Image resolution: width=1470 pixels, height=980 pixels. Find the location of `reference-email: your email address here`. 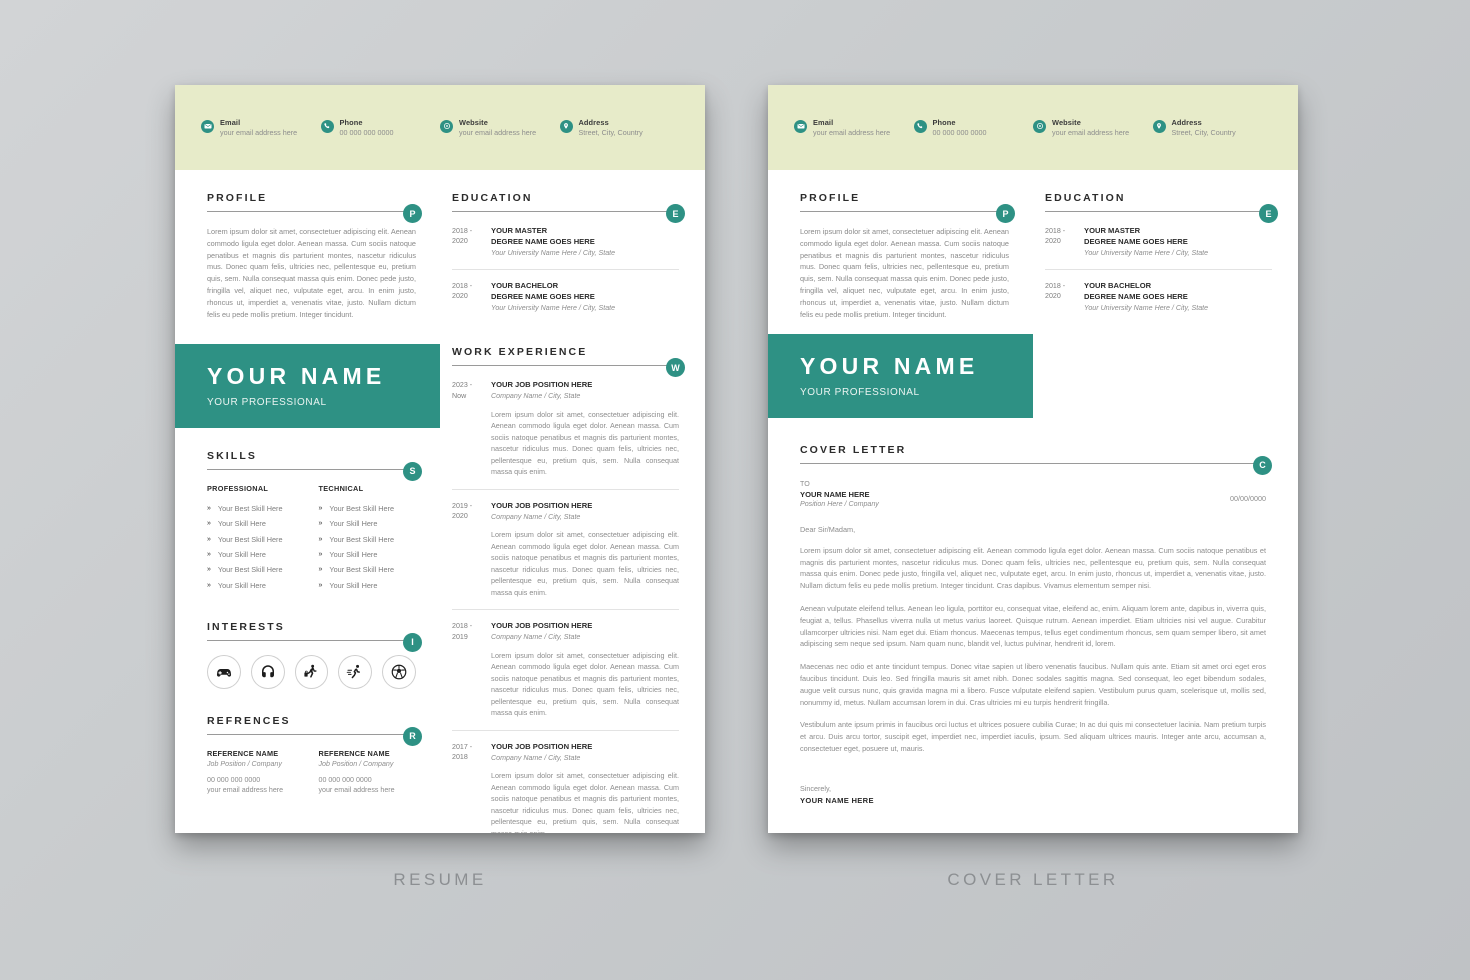

reference-email: your email address here is located at coordinates (356, 789).